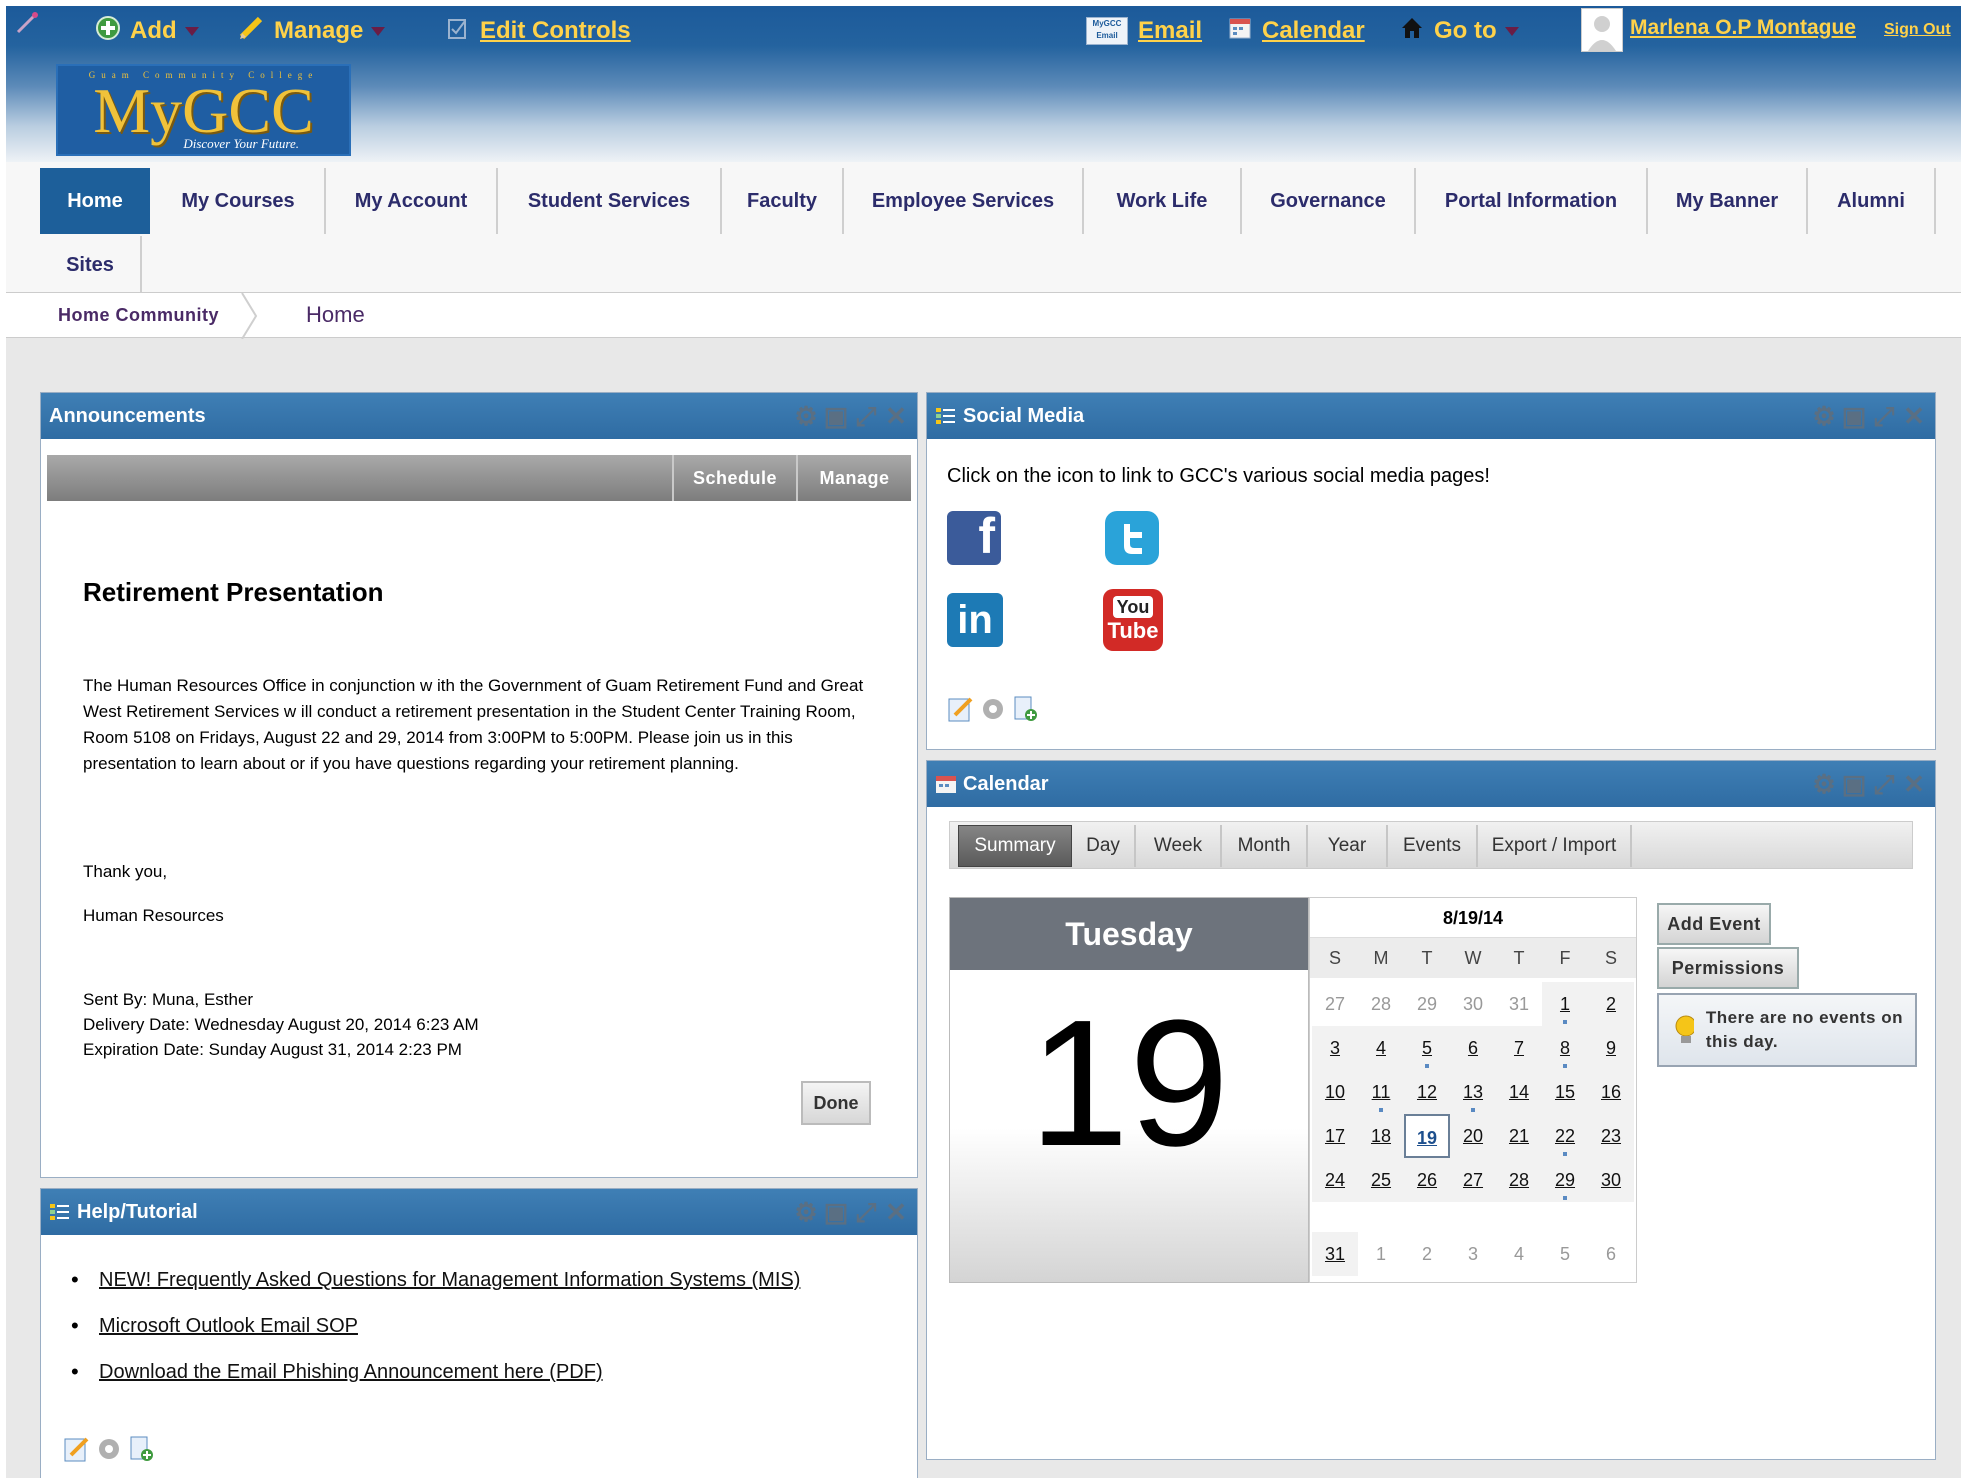  Describe the element at coordinates (1565, 1180) in the screenshot. I see `calendar-day: 29` at that location.